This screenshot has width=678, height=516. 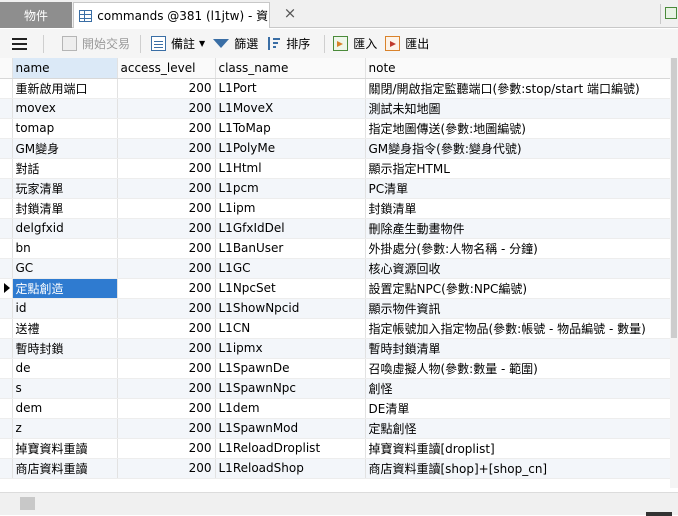 I want to click on cell-class-name: L1ShowNpcid, so click(x=290, y=308).